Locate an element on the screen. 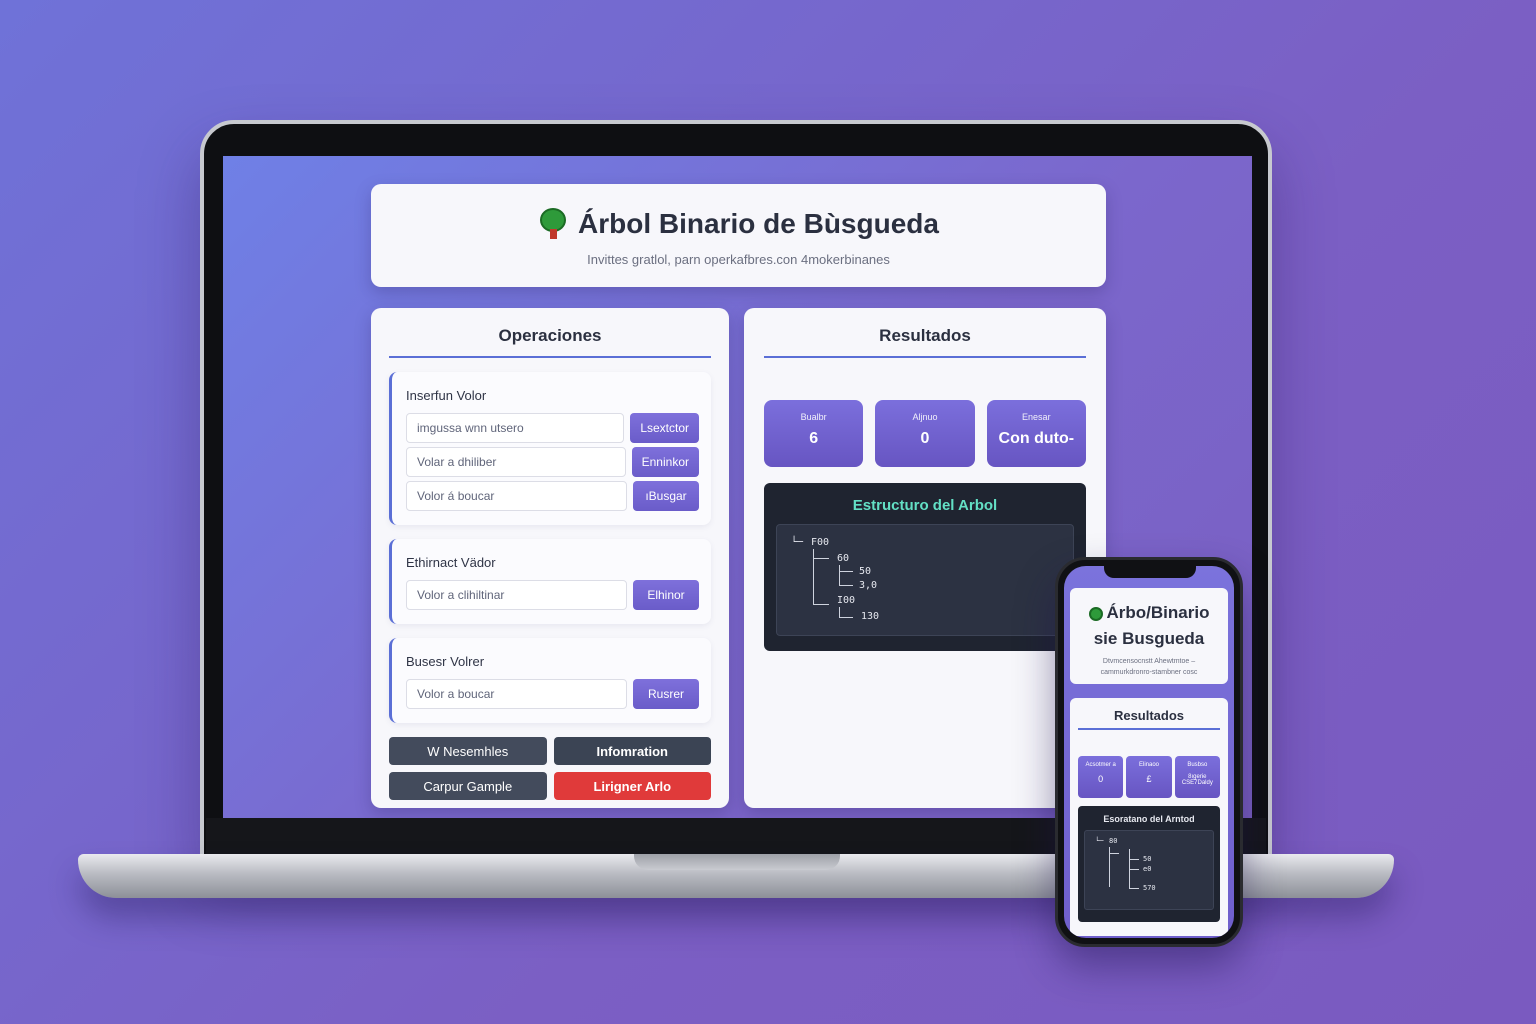  stat-value: 8ıgerie CSE7Daldy is located at coordinates (1197, 780).